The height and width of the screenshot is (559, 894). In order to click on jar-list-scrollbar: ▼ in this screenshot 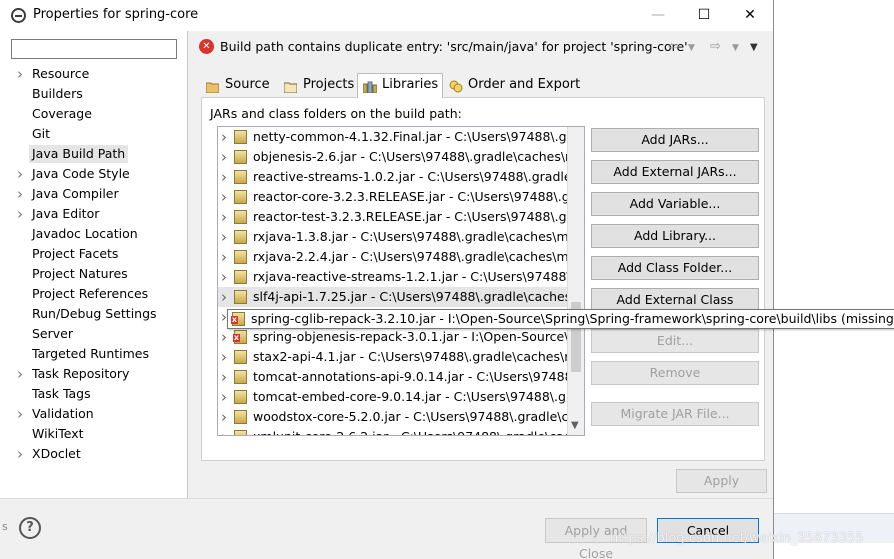, I will do `click(575, 281)`.